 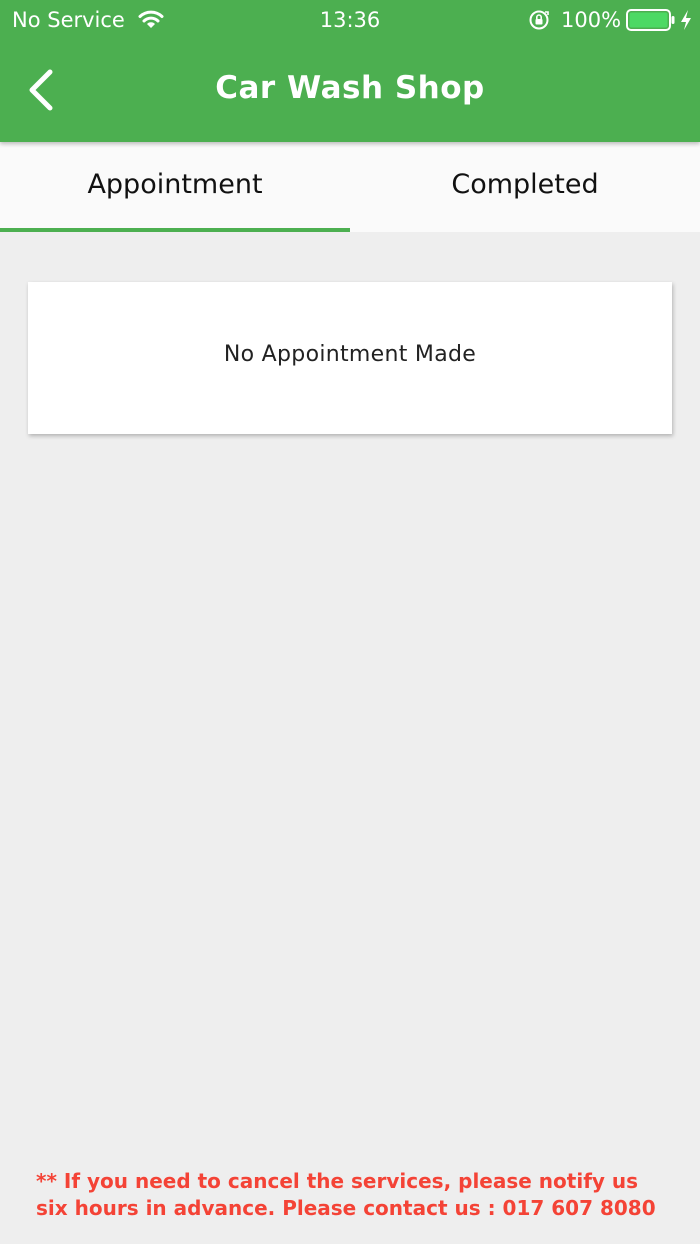 What do you see at coordinates (175, 187) in the screenshot?
I see `tab-appointment: Appointment` at bounding box center [175, 187].